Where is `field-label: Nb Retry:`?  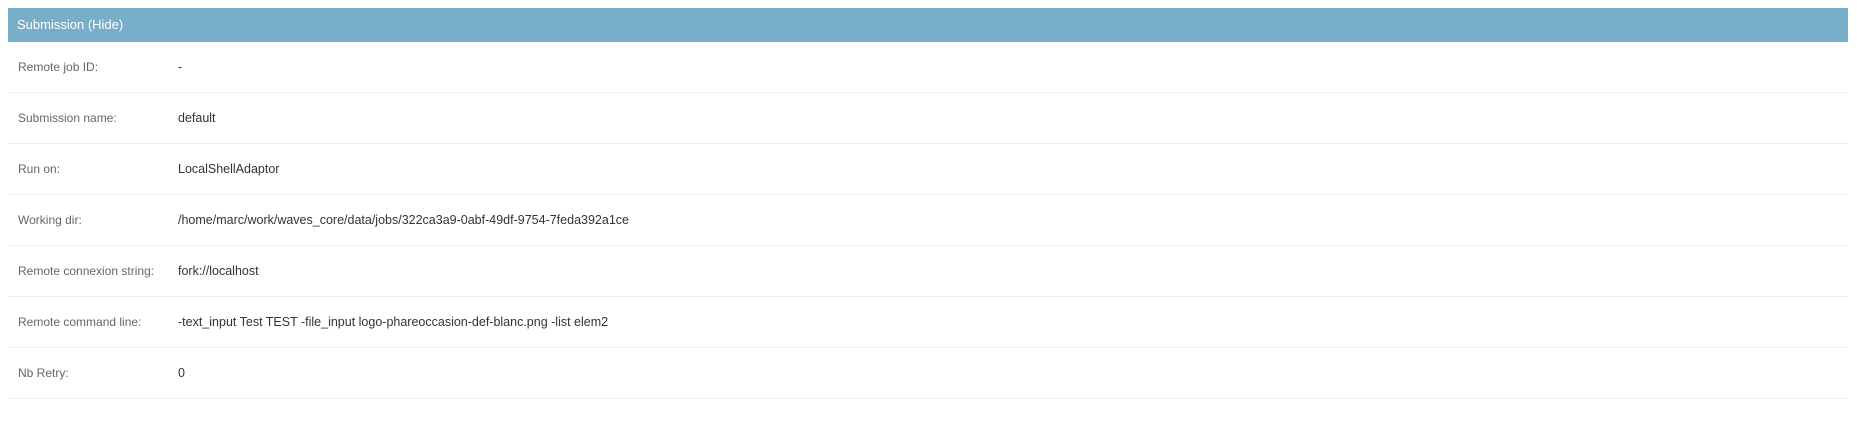
field-label: Nb Retry: is located at coordinates (43, 373).